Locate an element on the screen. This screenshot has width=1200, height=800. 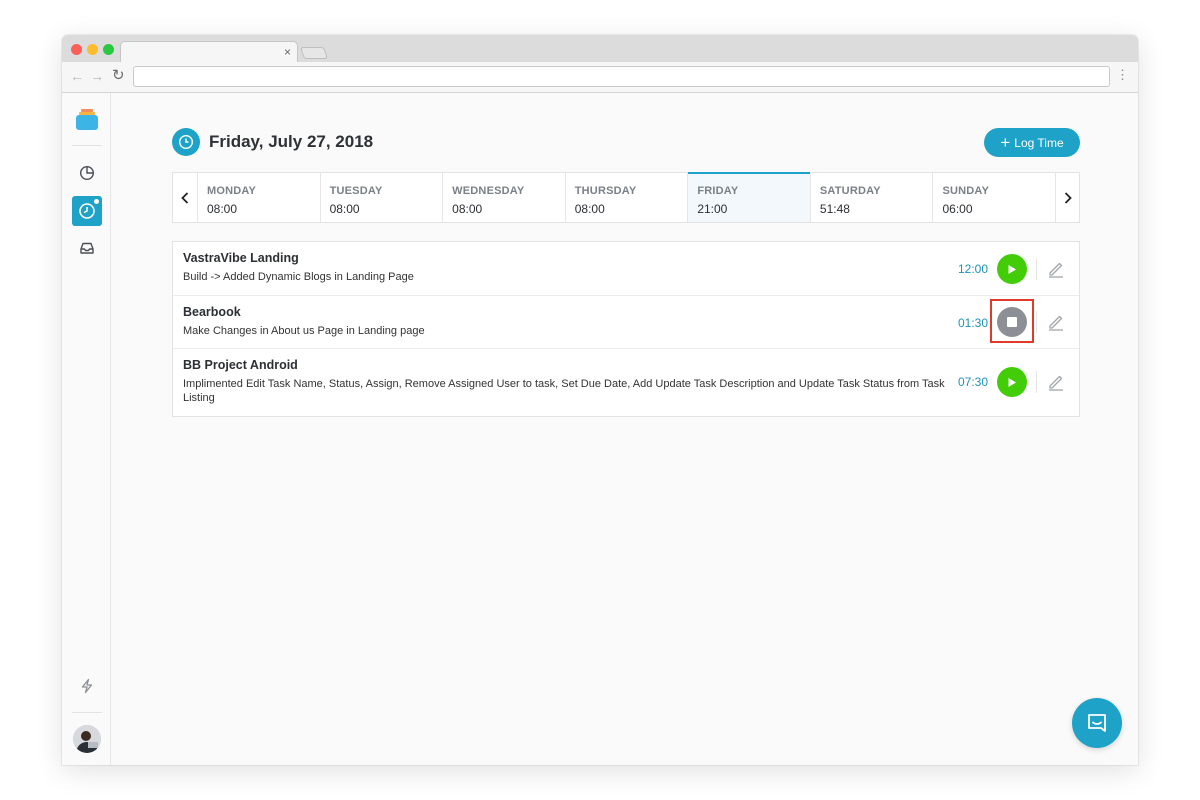
day-monday: MONDAY 08:00 is located at coordinates (258, 197).